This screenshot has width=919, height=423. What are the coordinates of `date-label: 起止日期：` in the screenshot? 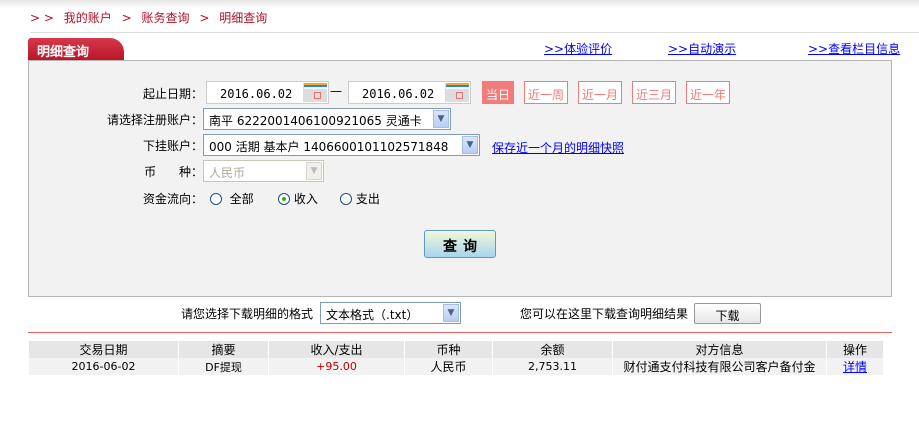 It's located at (172, 94).